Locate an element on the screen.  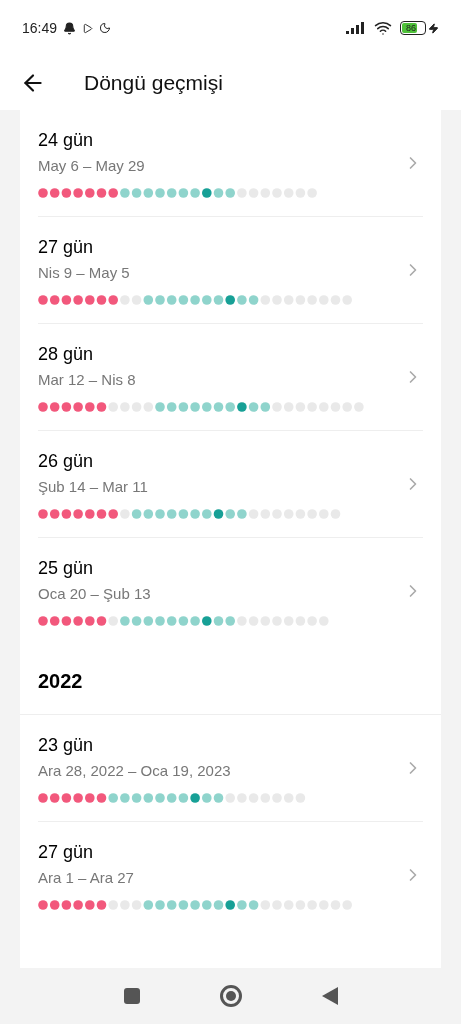
play-icon is located at coordinates (88, 28).